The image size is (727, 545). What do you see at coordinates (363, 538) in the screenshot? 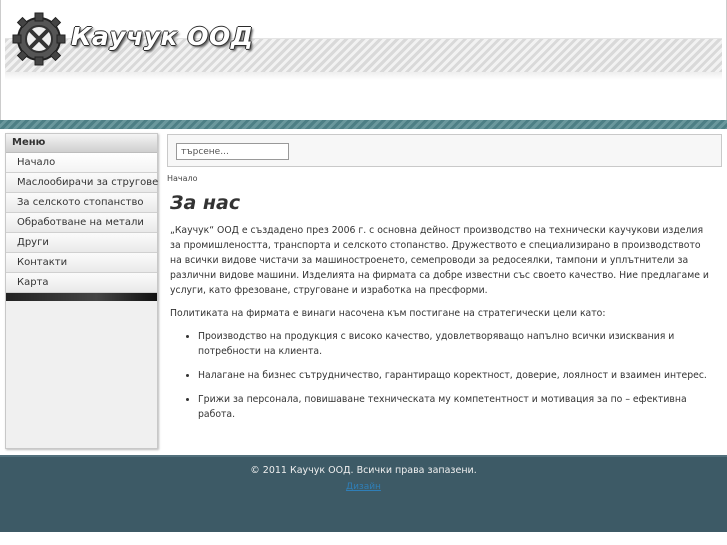
I see `page-bottom` at bounding box center [363, 538].